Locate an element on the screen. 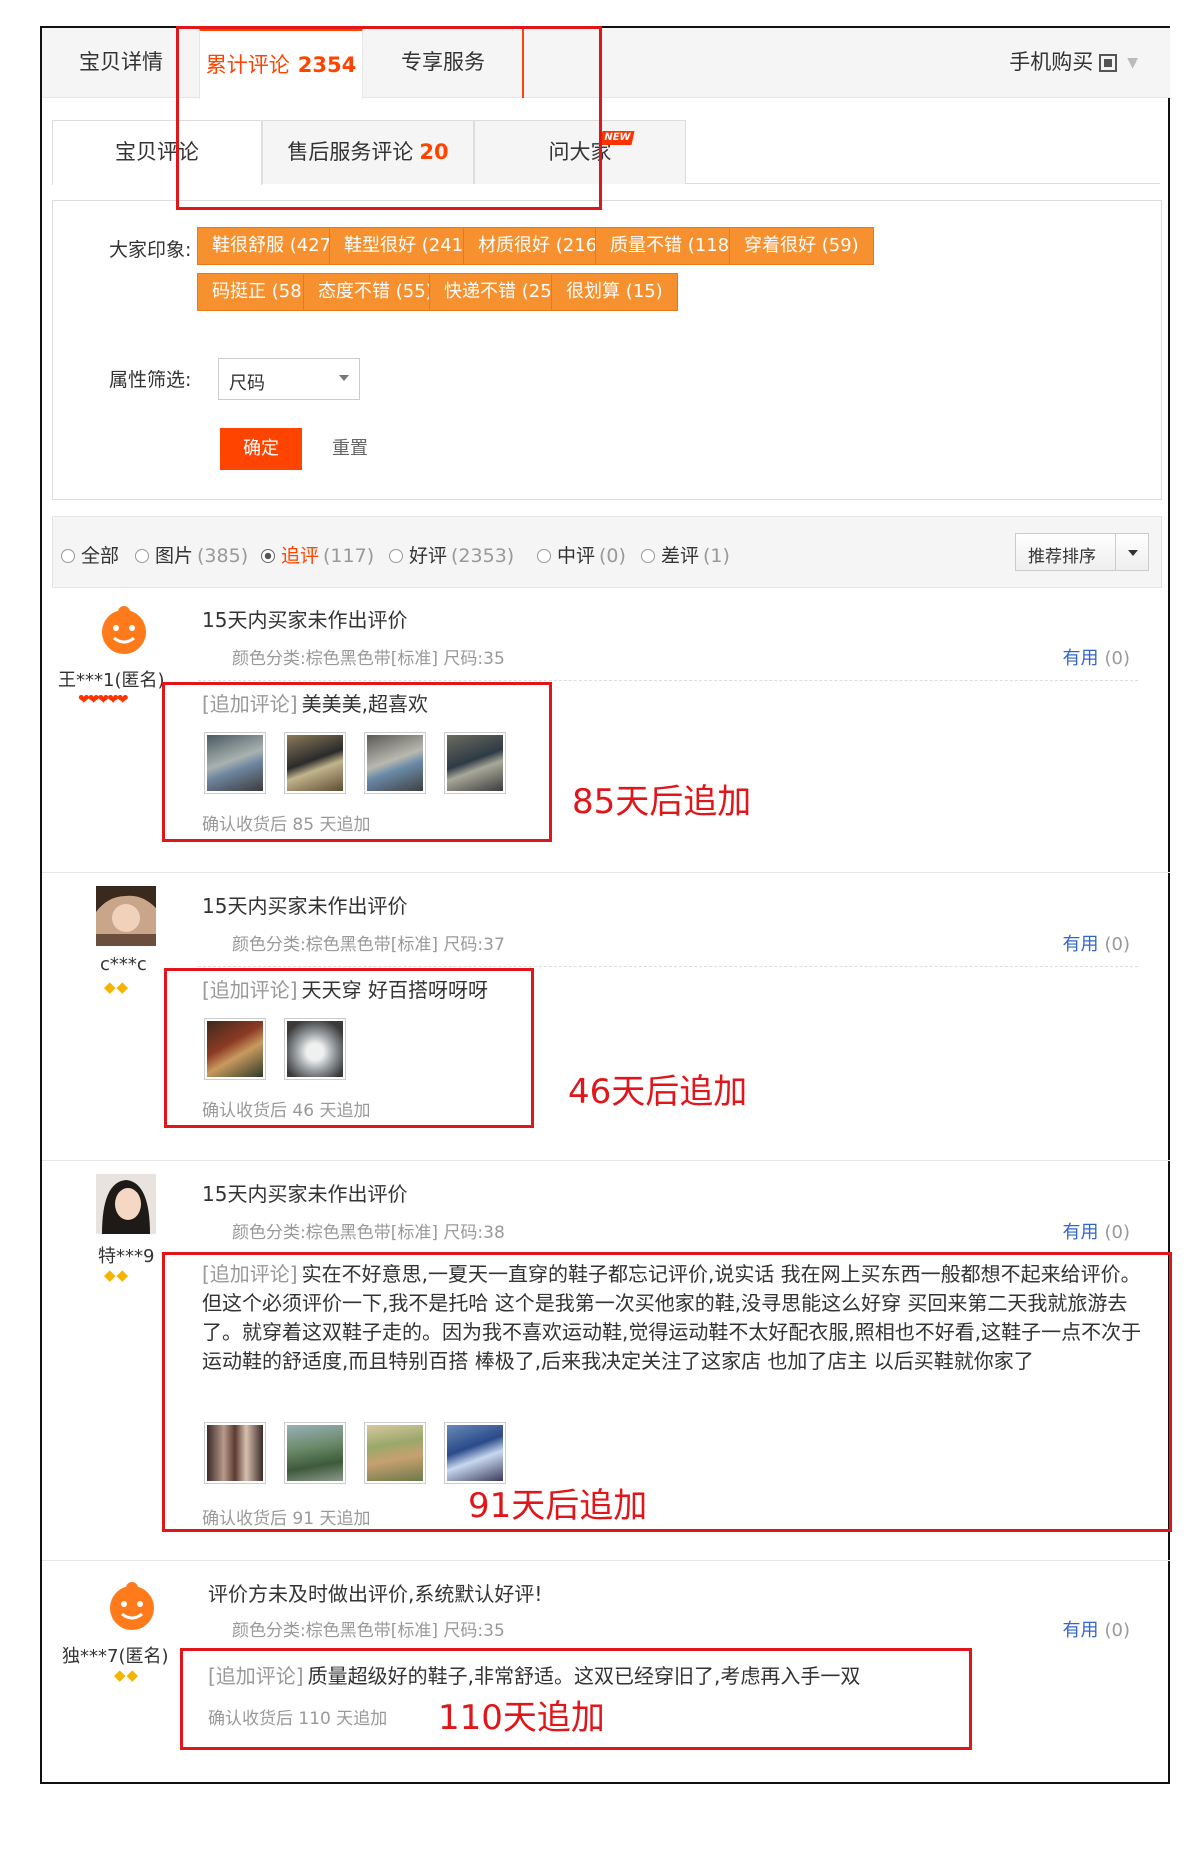 The image size is (1200, 1866). filter-count: (117) is located at coordinates (349, 556).